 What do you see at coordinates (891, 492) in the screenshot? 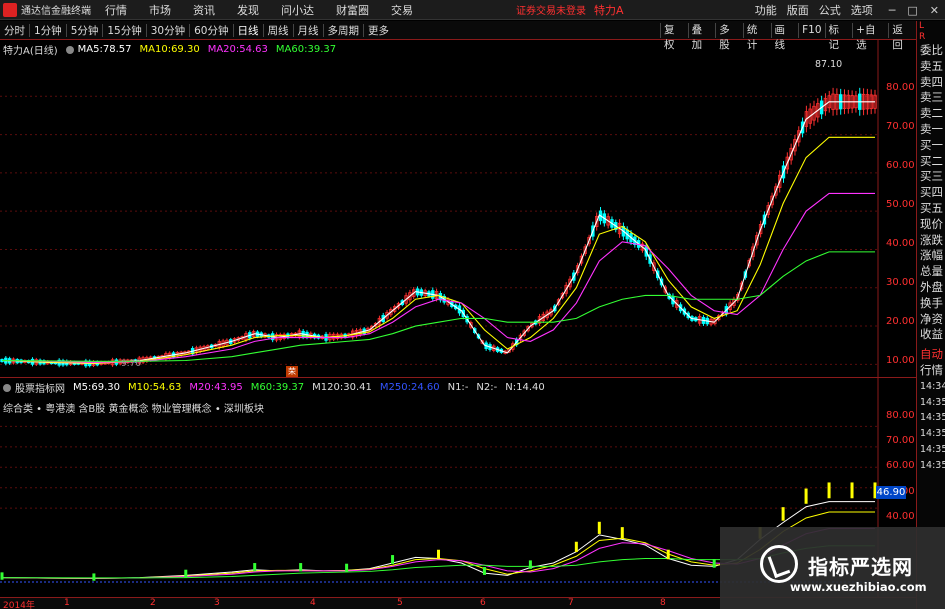
I see `current-value-tag: 46.90` at bounding box center [891, 492].